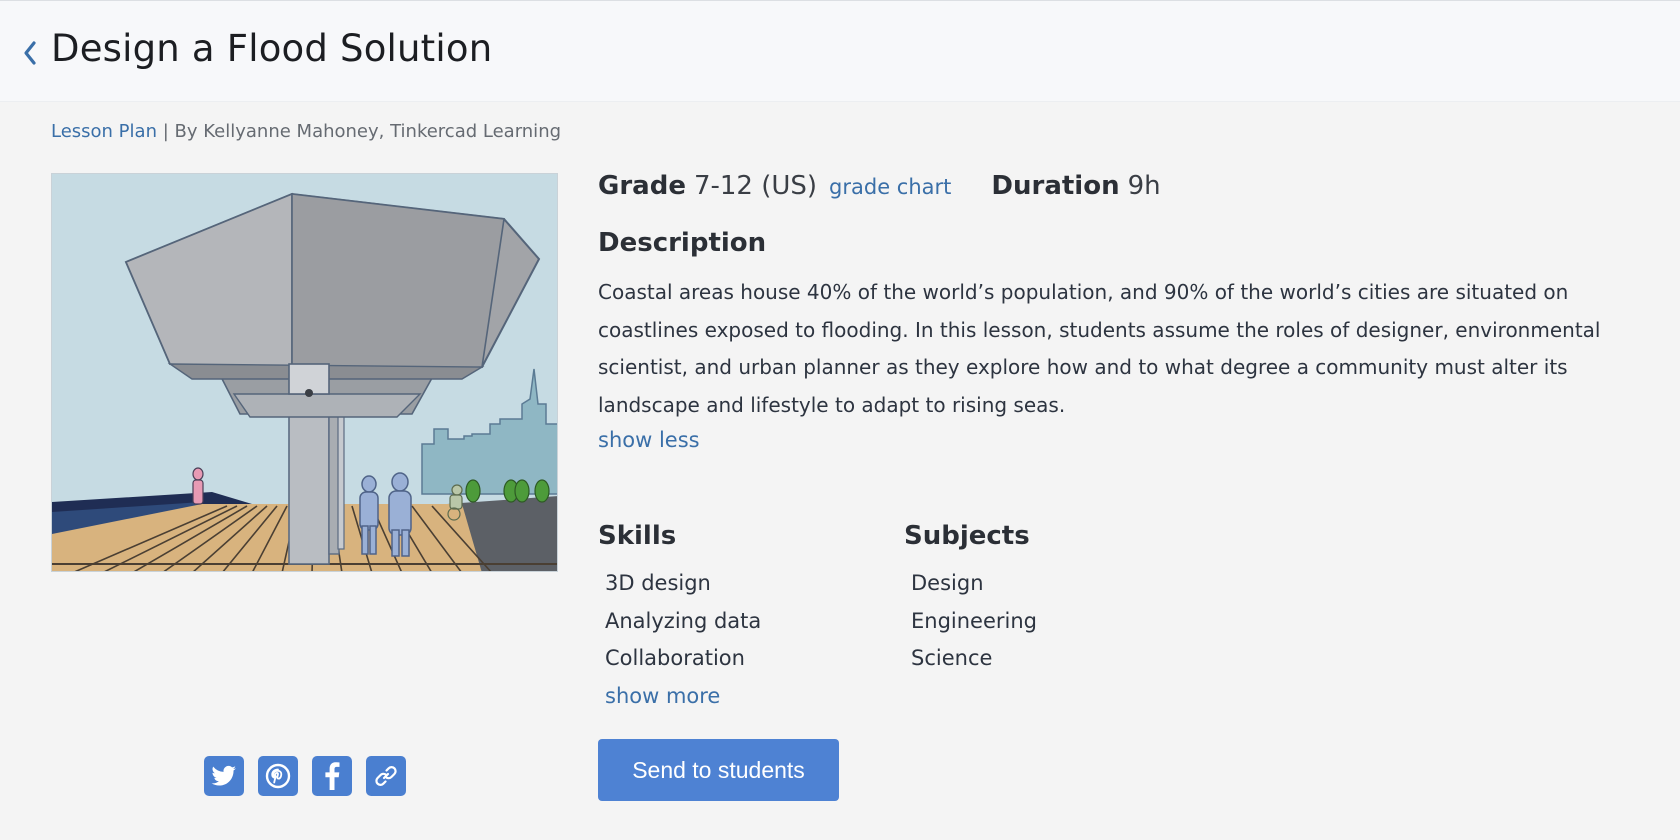  I want to click on grade-chart-link: grade chart, so click(890, 187).